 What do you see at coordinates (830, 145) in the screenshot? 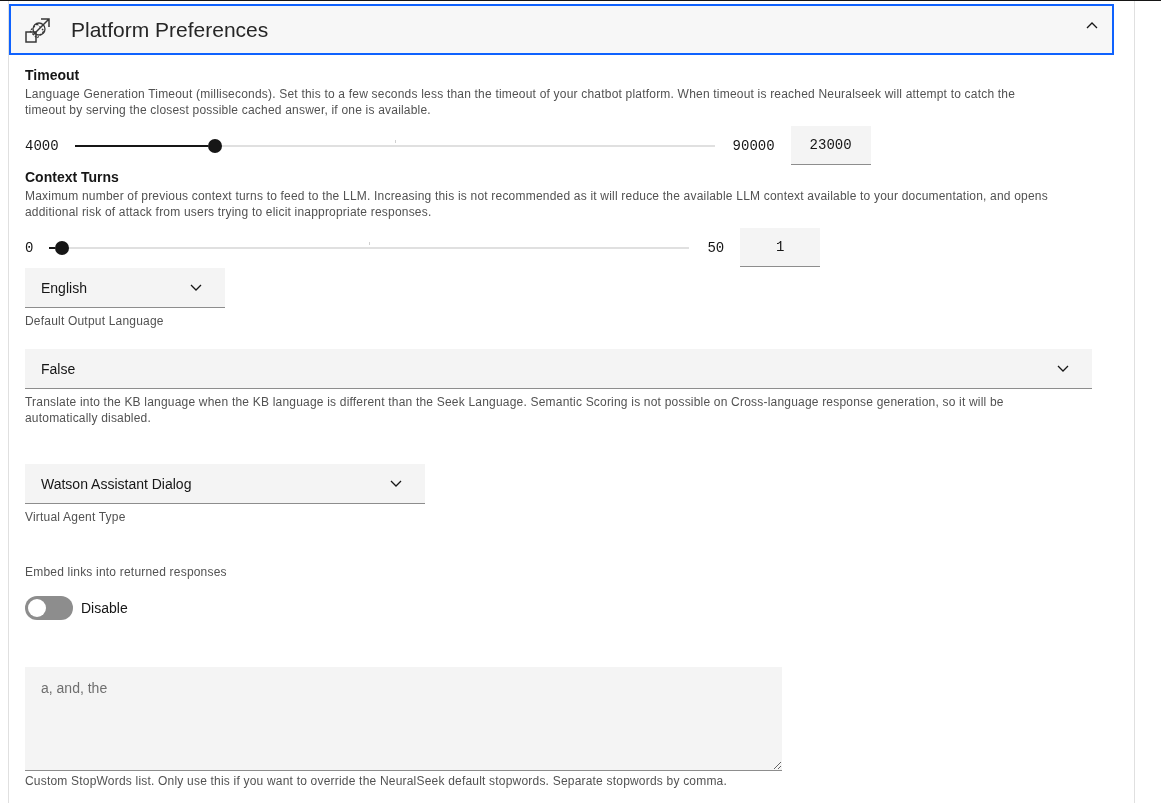
I see `number-input: 23000` at bounding box center [830, 145].